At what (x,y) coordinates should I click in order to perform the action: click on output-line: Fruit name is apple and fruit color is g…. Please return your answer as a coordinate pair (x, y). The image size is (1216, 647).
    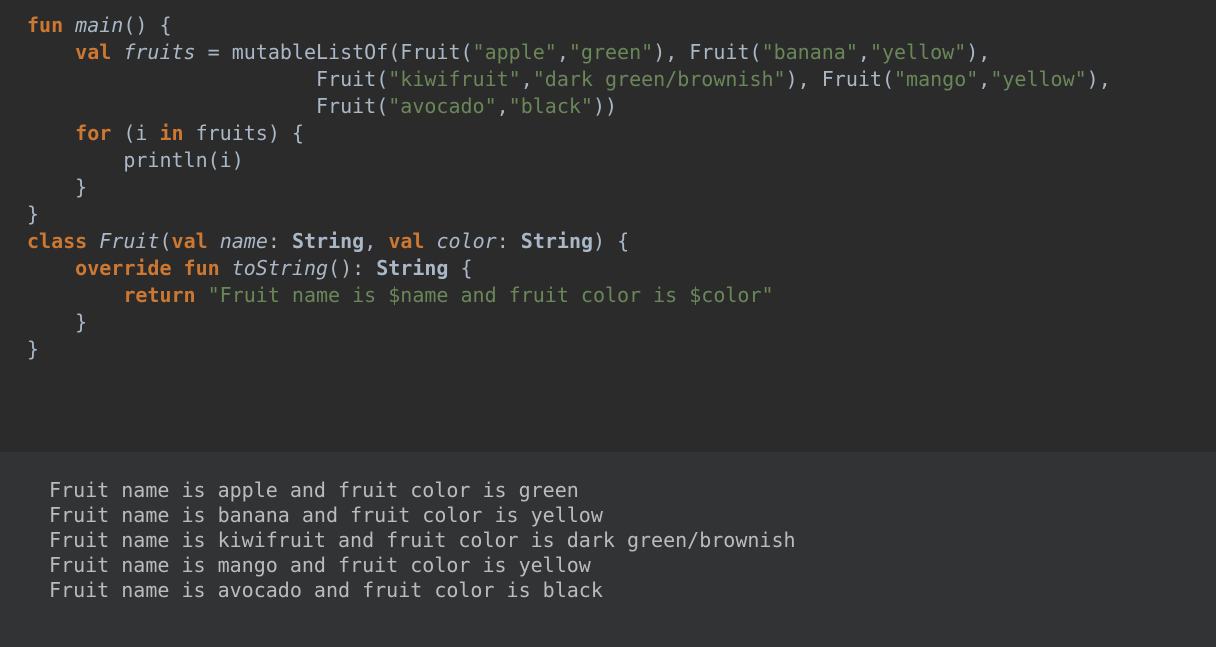
    Looking at the image, I should click on (314, 490).